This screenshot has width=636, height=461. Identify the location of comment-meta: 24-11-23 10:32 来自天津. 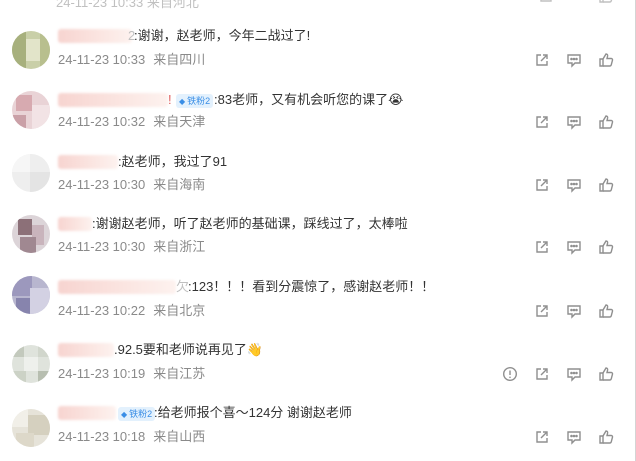
(131, 122).